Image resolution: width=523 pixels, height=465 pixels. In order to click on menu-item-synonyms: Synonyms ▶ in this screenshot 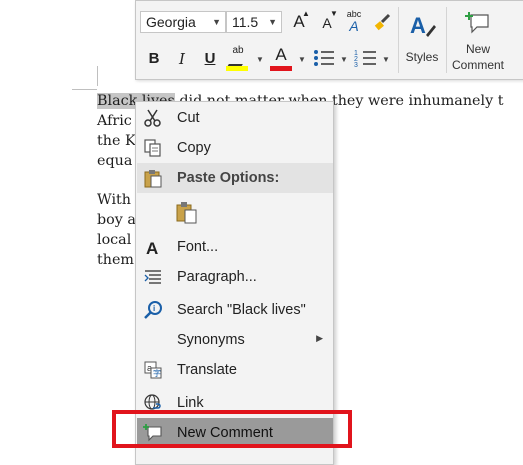, I will do `click(235, 340)`.